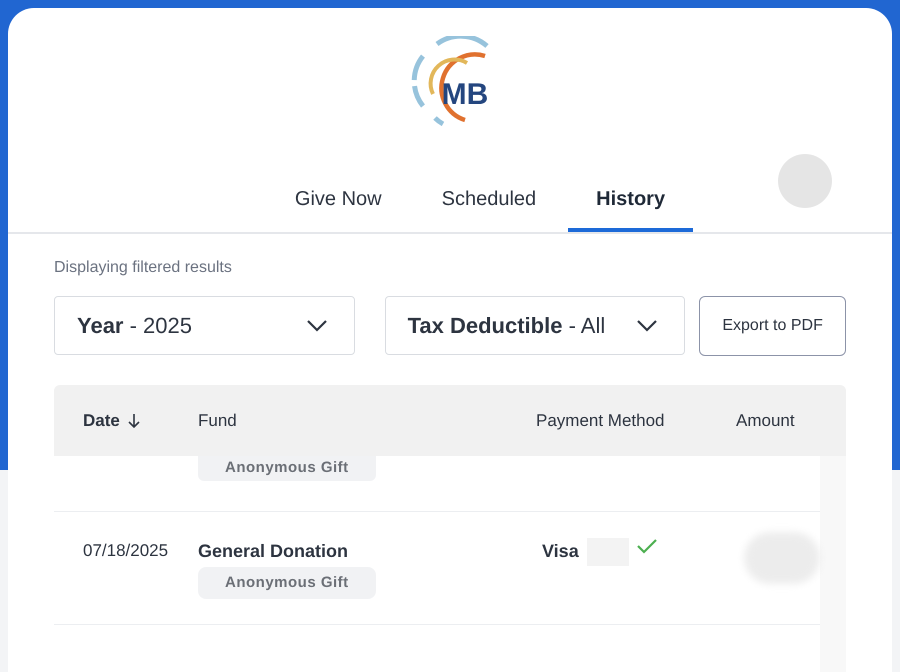 The width and height of the screenshot is (900, 672). I want to click on dropdown-label: Tax Deductible - All, so click(507, 326).